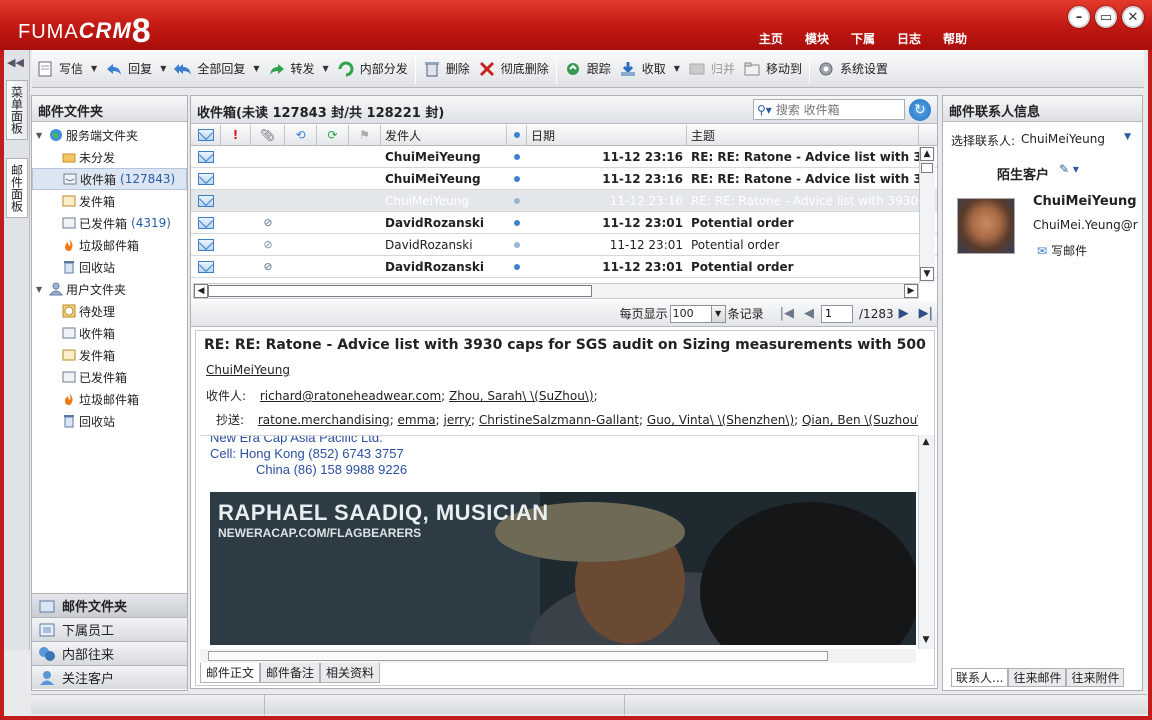 The image size is (1152, 720). I want to click on tab-related: 相关资料, so click(350, 673).